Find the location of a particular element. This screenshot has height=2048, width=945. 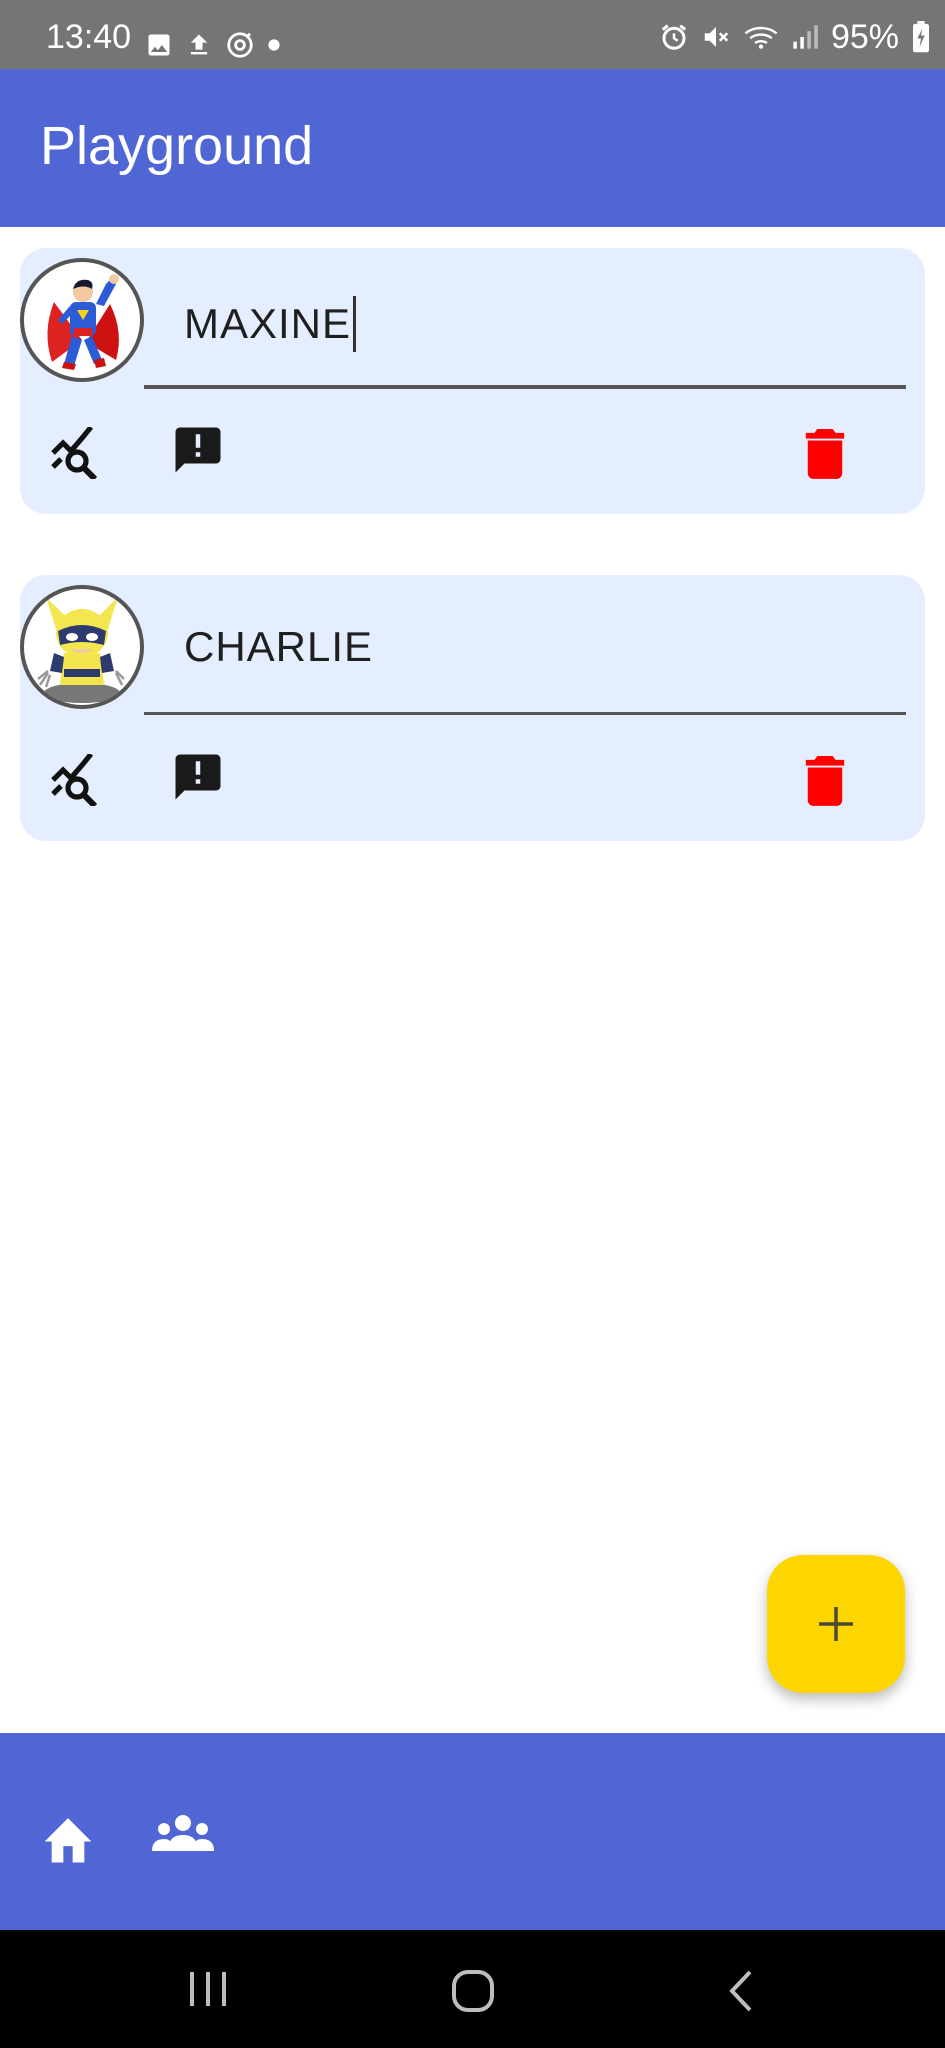

system-home-button is located at coordinates (473, 1993).